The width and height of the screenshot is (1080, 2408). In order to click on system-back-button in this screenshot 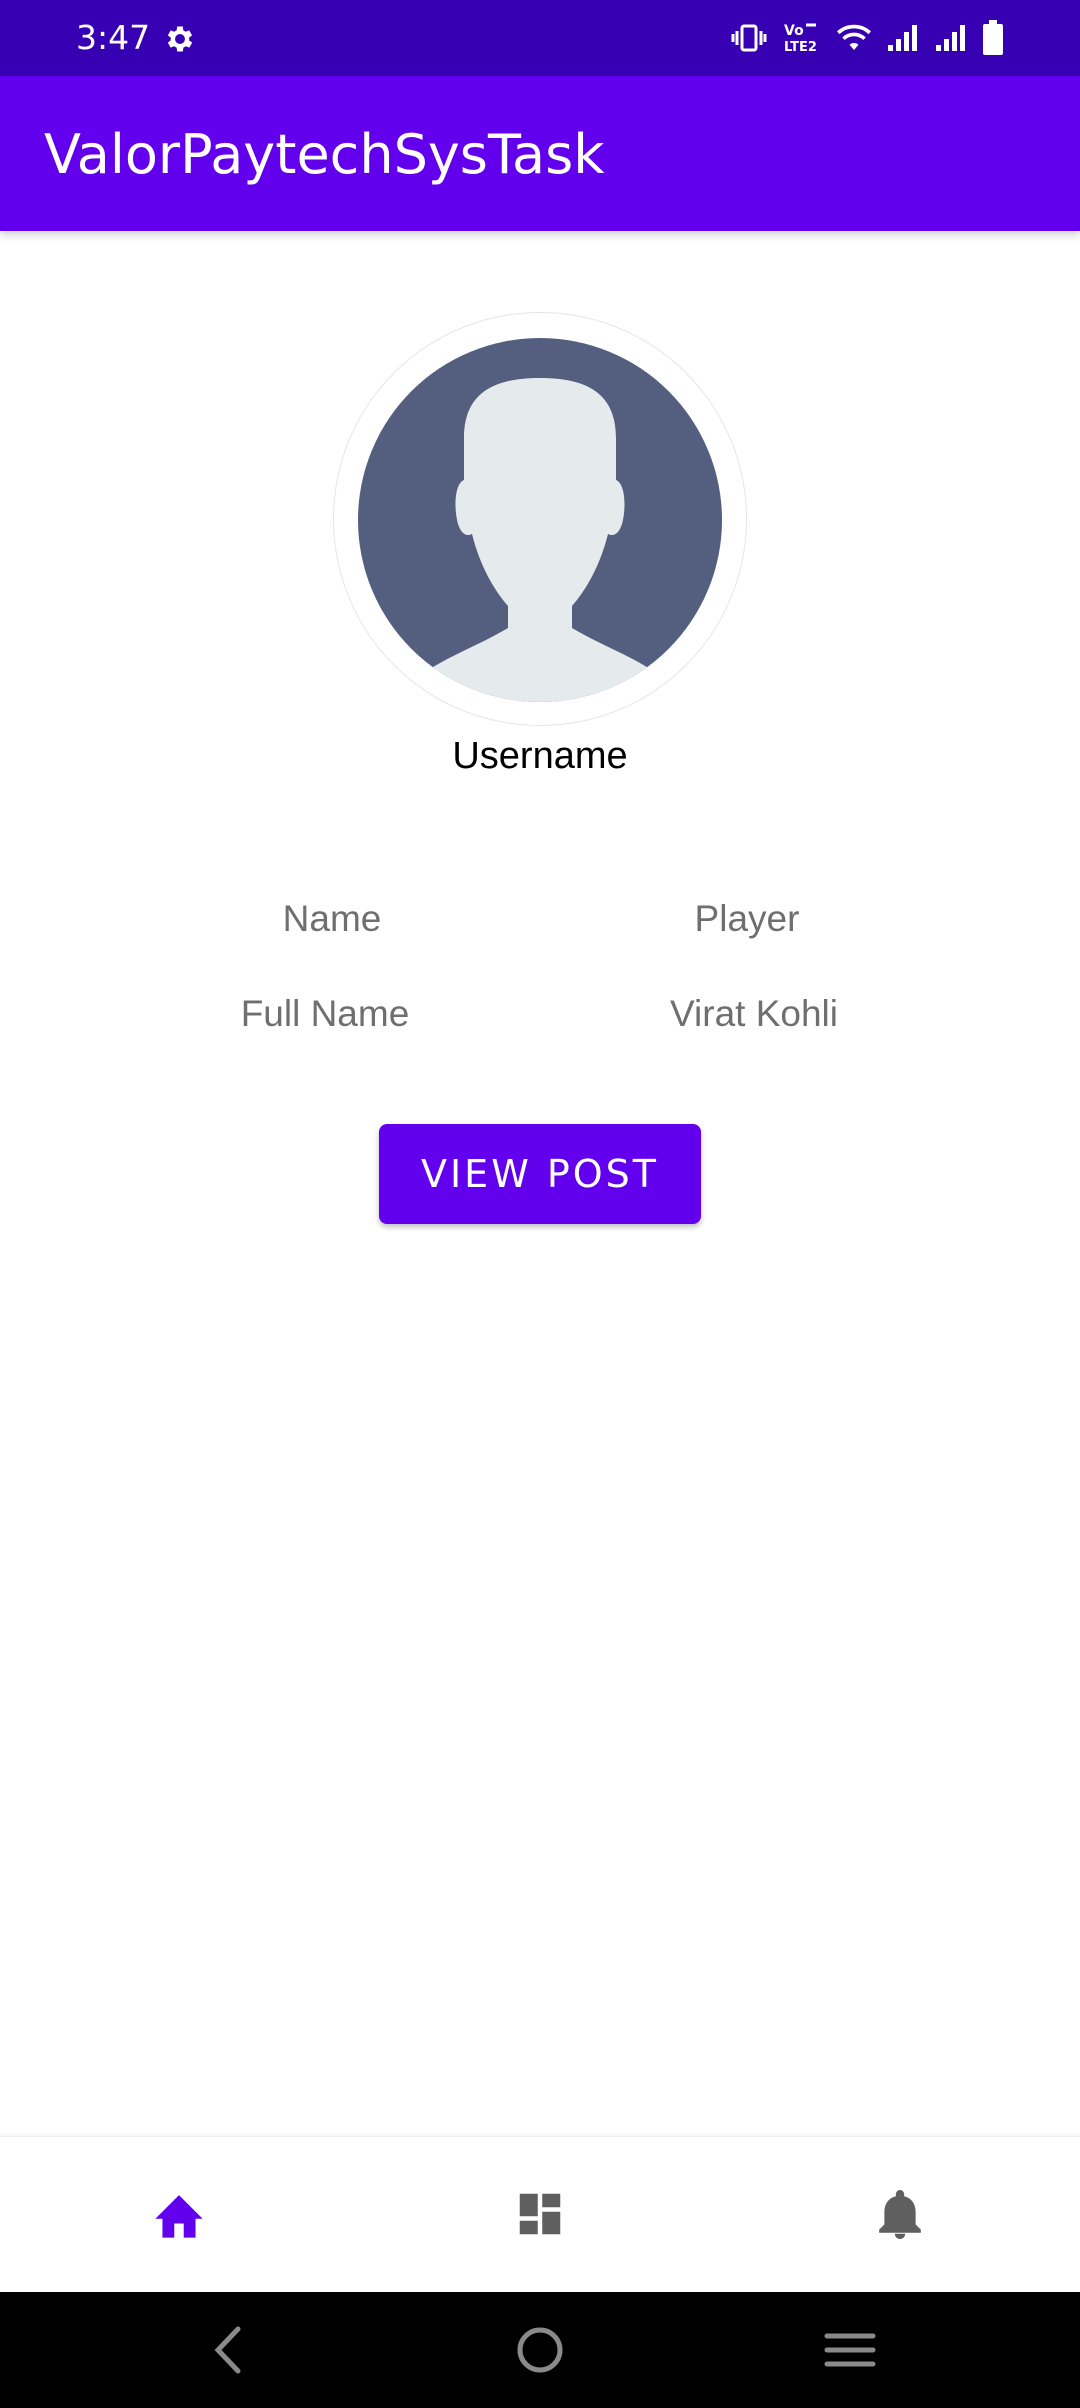, I will do `click(228, 2350)`.